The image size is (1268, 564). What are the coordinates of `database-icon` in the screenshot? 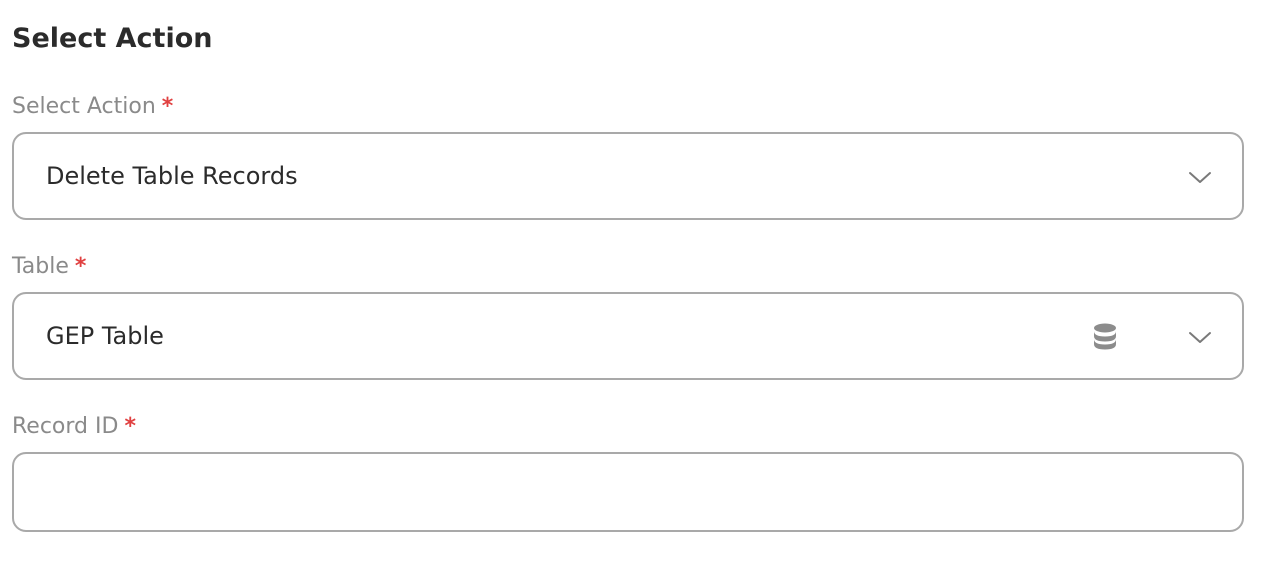 It's located at (1105, 336).